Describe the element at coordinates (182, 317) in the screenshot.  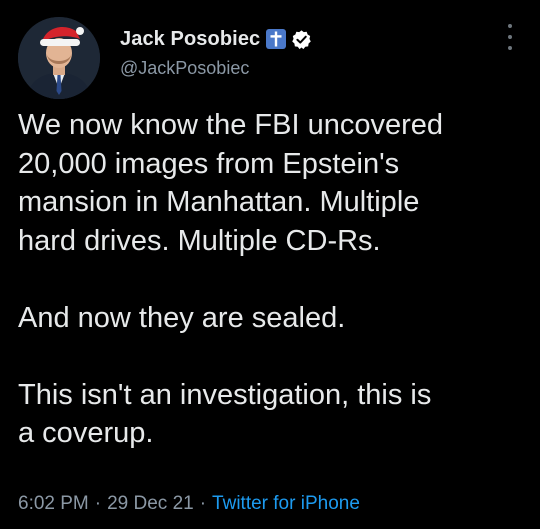
I see `tweet-paragraph: And now they are sealed.` at that location.